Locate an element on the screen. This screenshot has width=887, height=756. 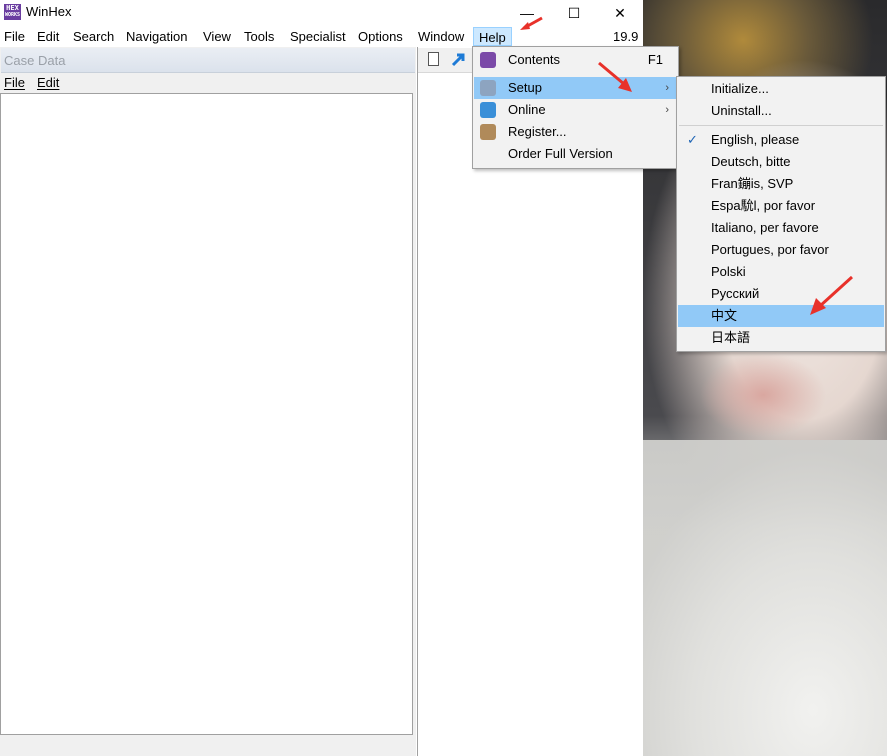
menu-search: Search is located at coordinates (93, 36).